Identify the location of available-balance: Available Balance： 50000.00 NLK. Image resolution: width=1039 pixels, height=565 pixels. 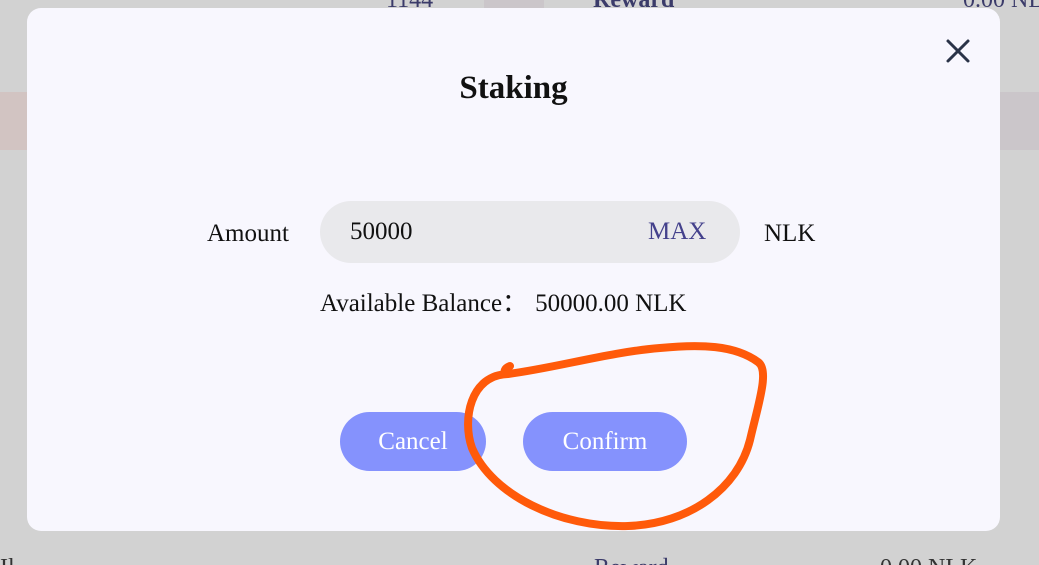
(503, 304).